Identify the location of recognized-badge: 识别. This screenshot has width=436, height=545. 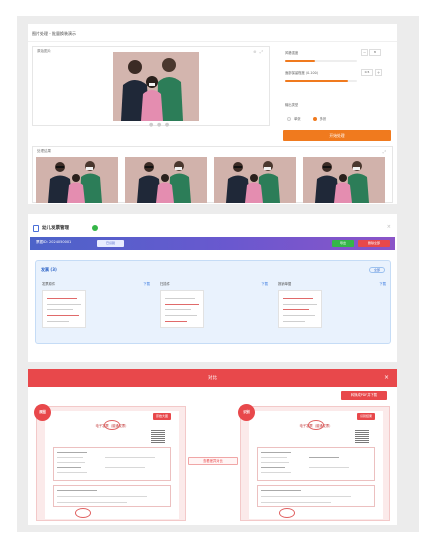
(246, 412).